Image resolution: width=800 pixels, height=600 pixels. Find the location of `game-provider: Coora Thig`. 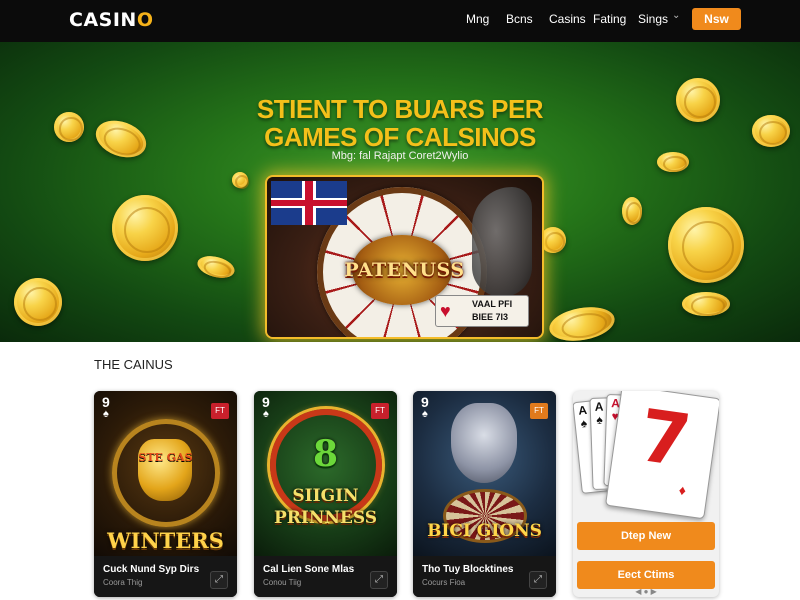

game-provider: Coora Thig is located at coordinates (123, 582).